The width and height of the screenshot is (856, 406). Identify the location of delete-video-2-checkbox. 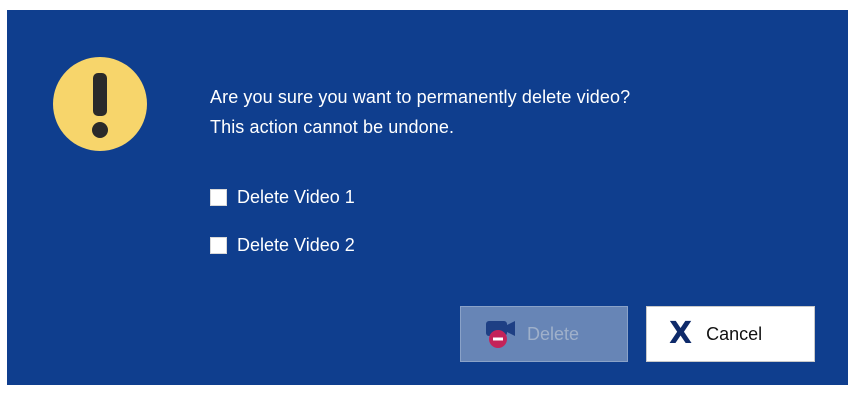
(218, 245).